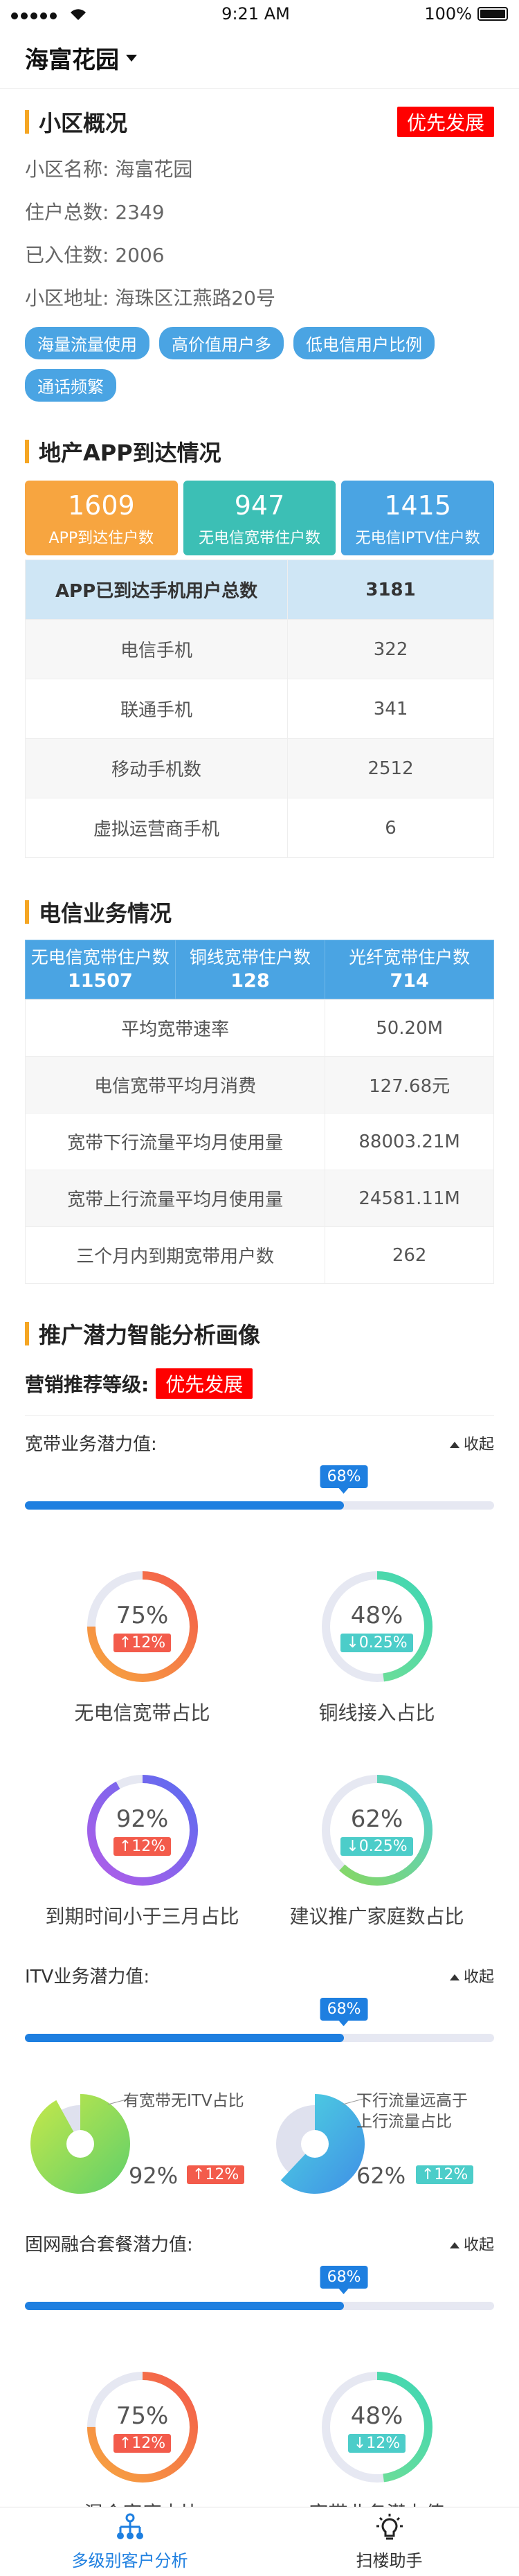  Describe the element at coordinates (377, 1647) in the screenshot. I see `metric-ring: 48% ↓0.25% 铜线接入占比` at that location.